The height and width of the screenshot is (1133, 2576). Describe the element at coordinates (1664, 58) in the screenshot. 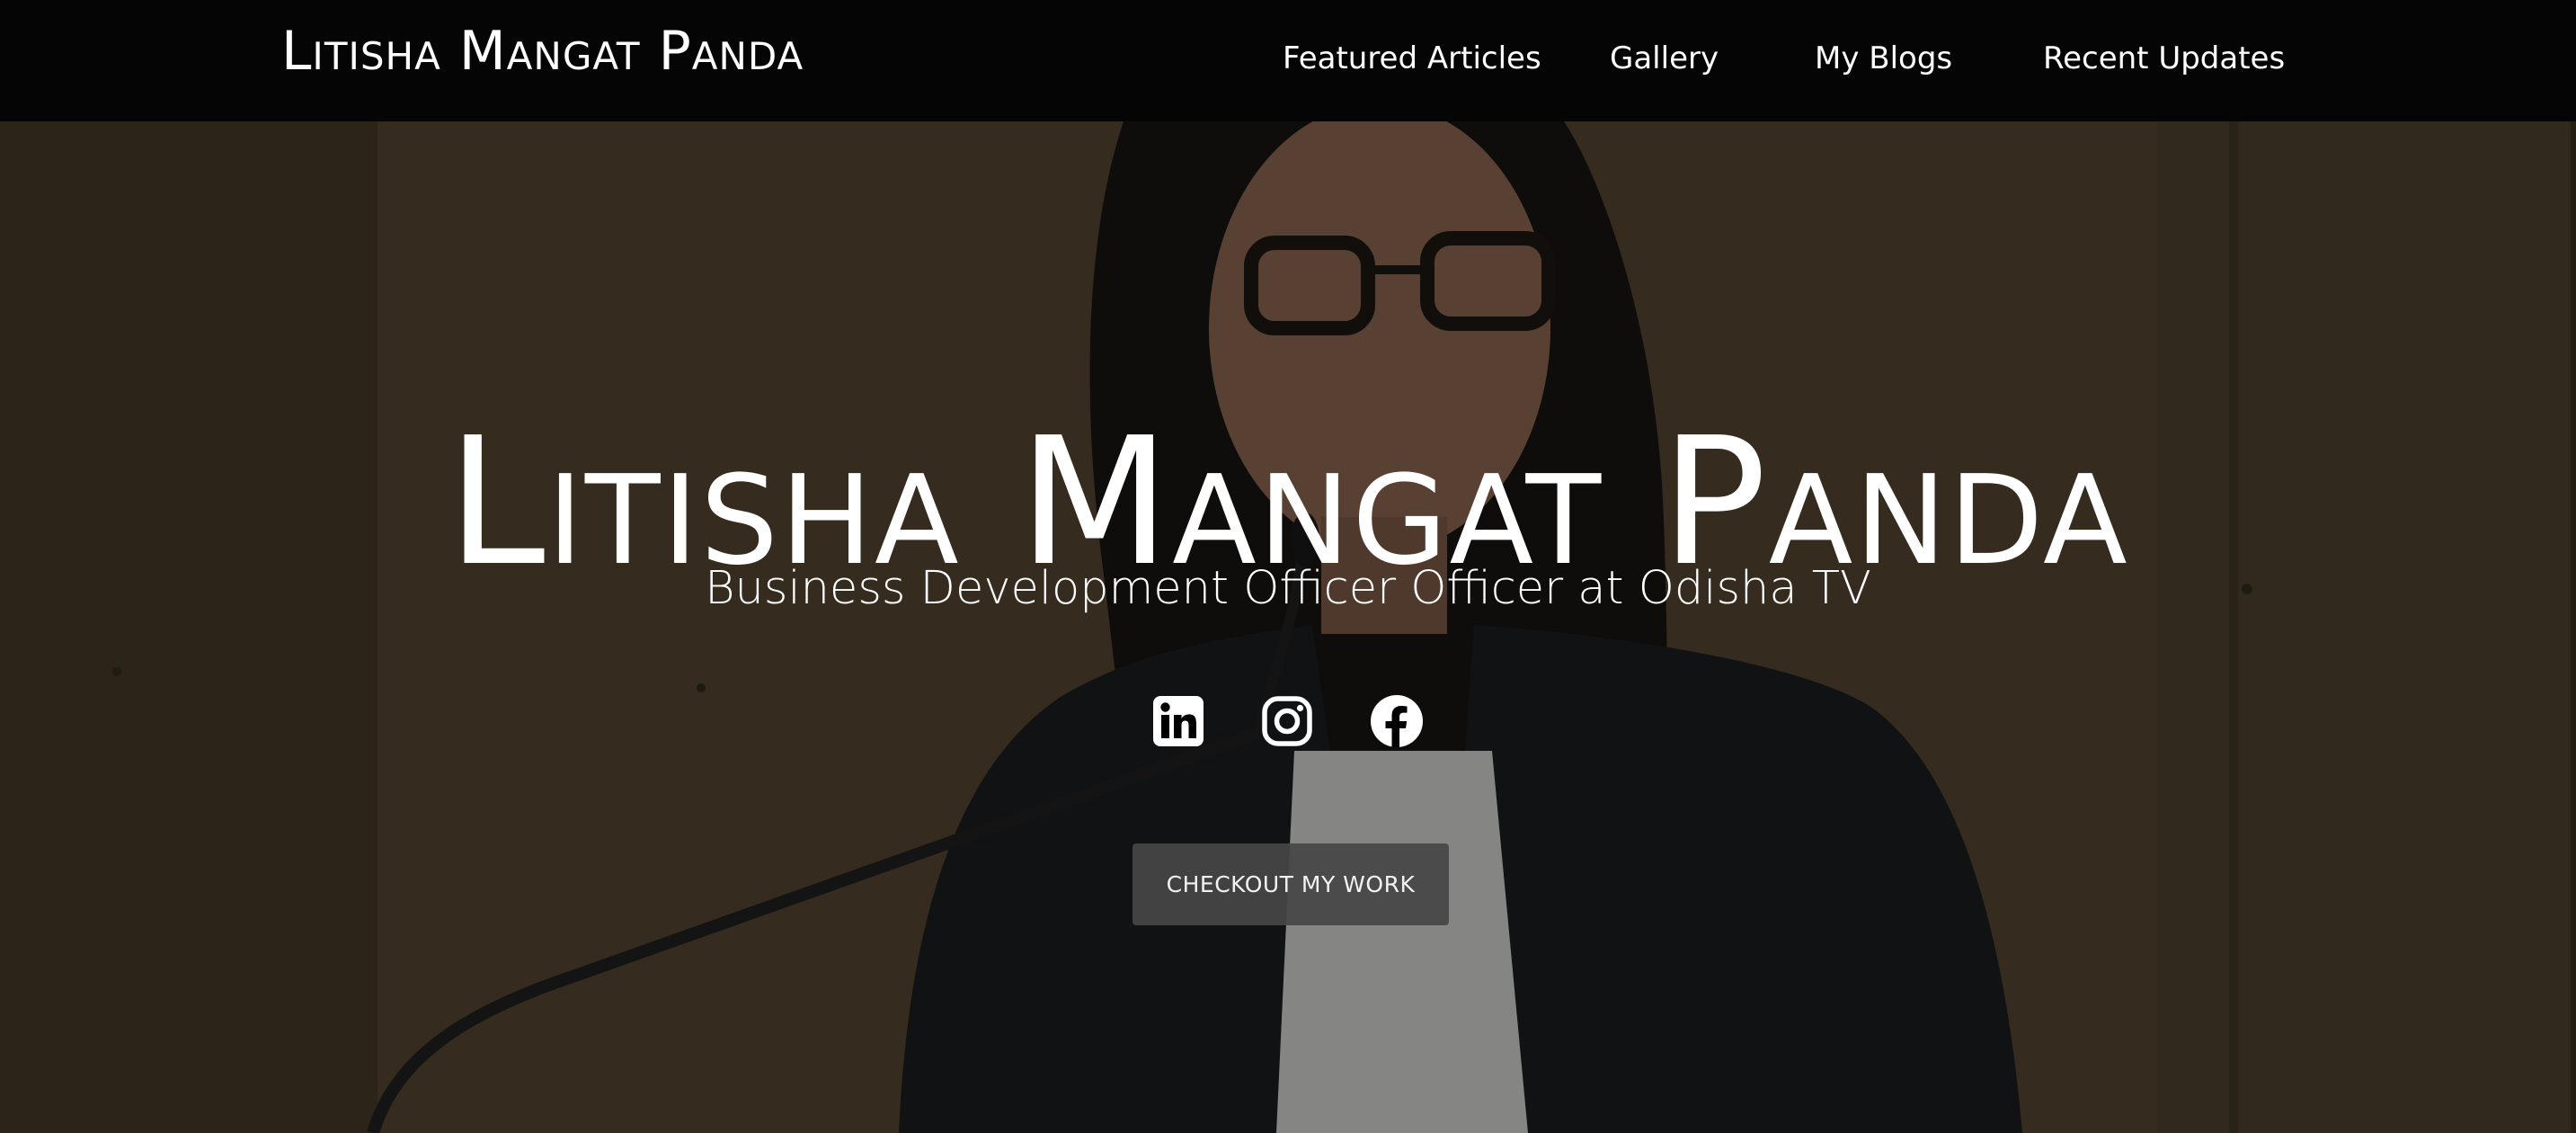

I see `nav-gallery: Gallery` at that location.